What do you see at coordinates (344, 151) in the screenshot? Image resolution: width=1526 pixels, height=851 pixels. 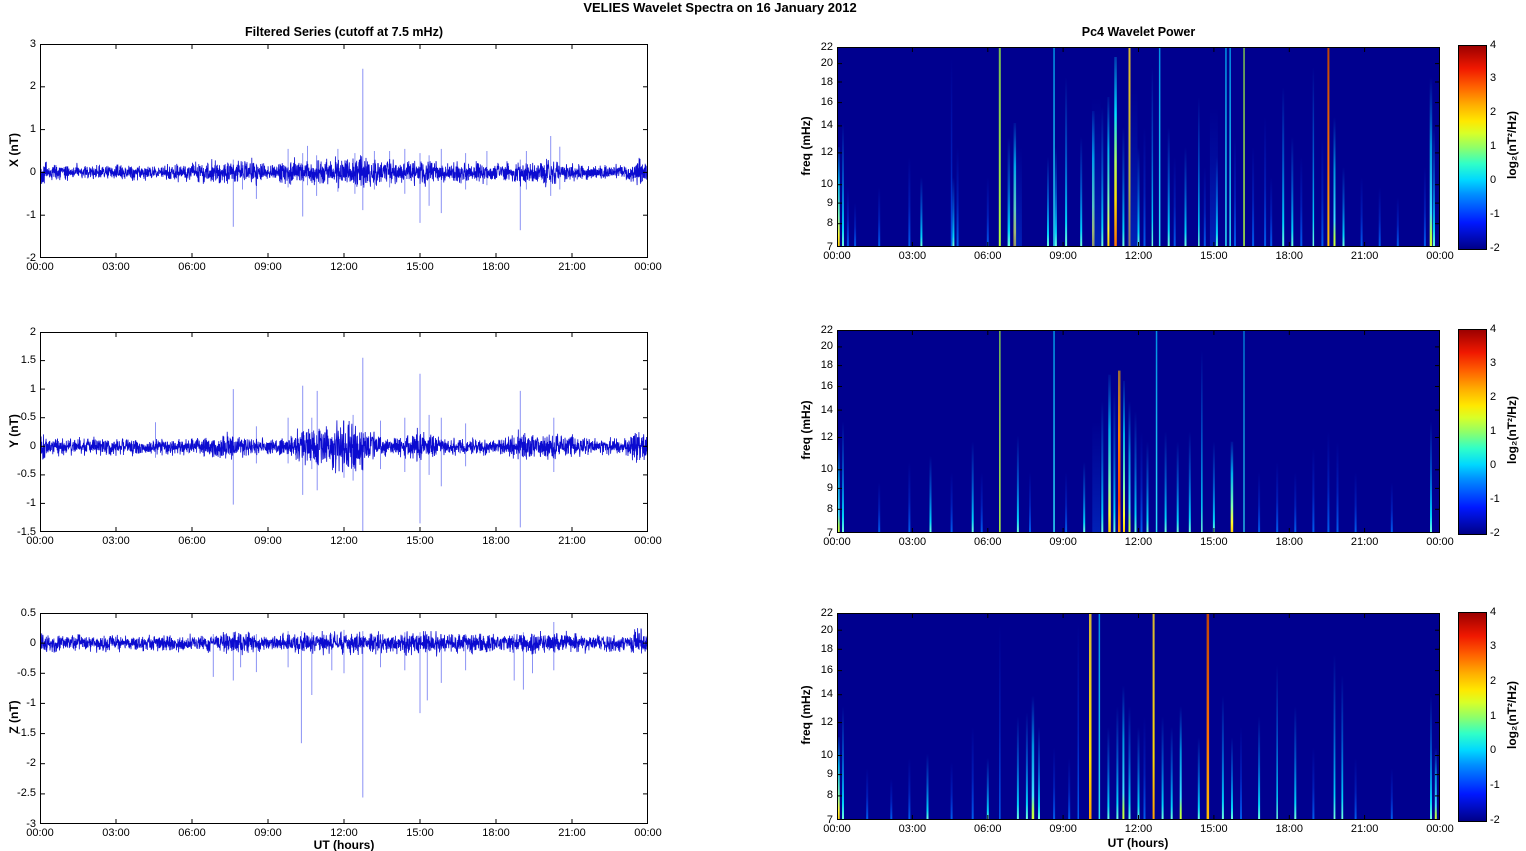 I see `series-panel-x` at bounding box center [344, 151].